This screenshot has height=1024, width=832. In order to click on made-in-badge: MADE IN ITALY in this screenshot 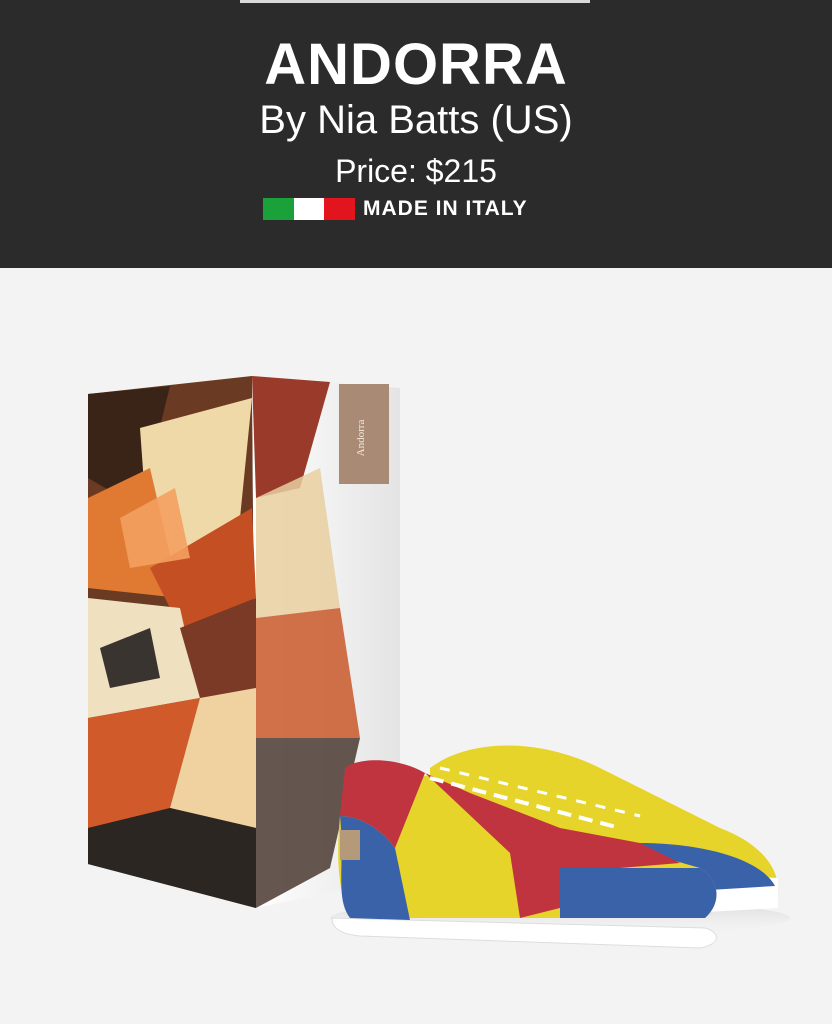, I will do `click(395, 209)`.